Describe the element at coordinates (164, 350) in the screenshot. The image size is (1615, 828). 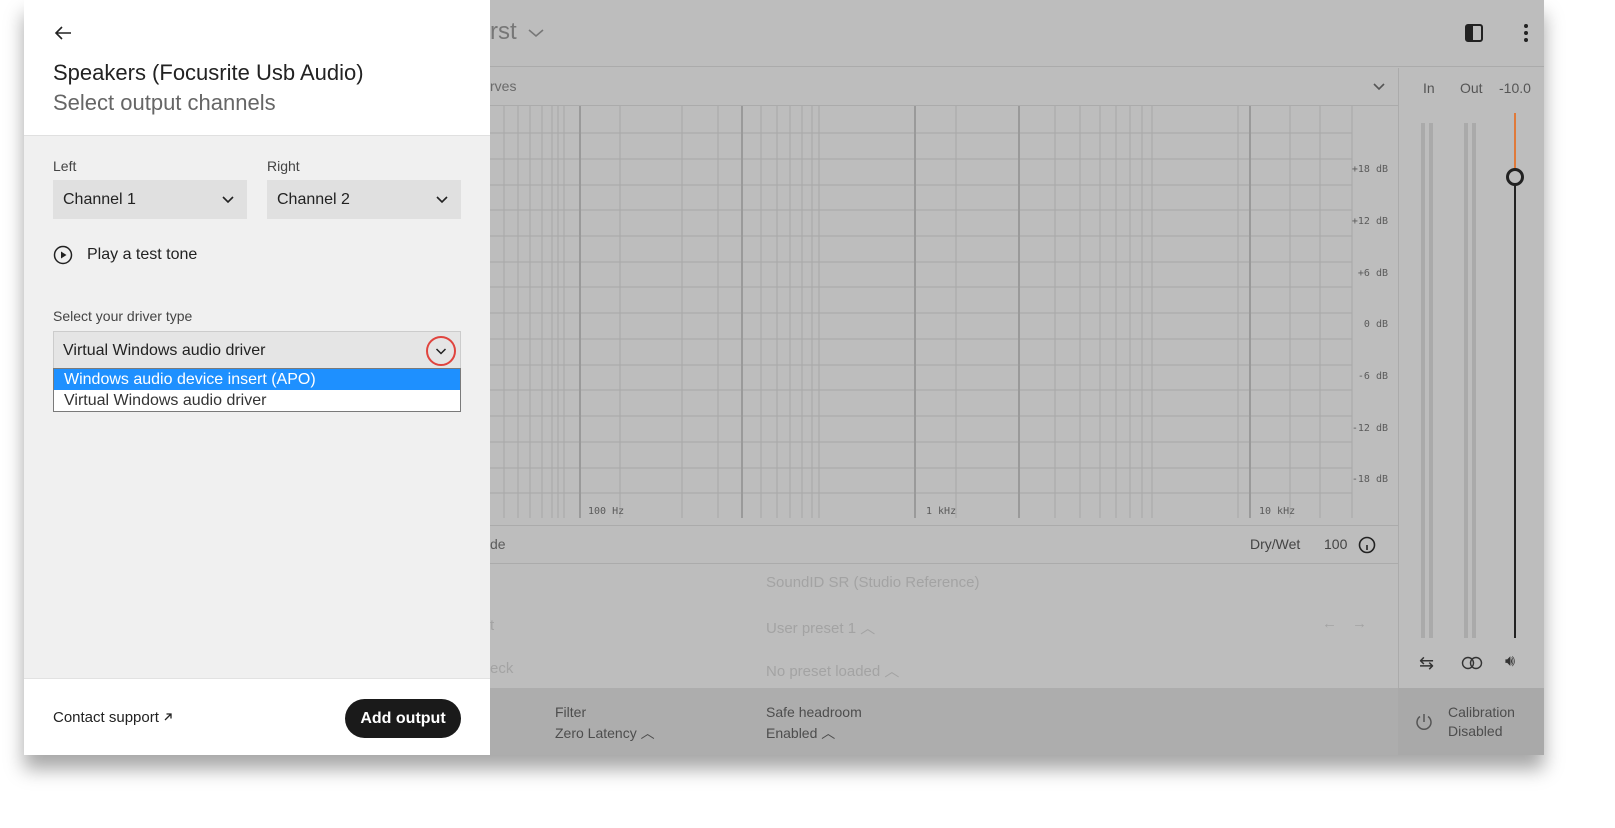
I see `driver-type-value: Virtual Windows audio driver` at that location.